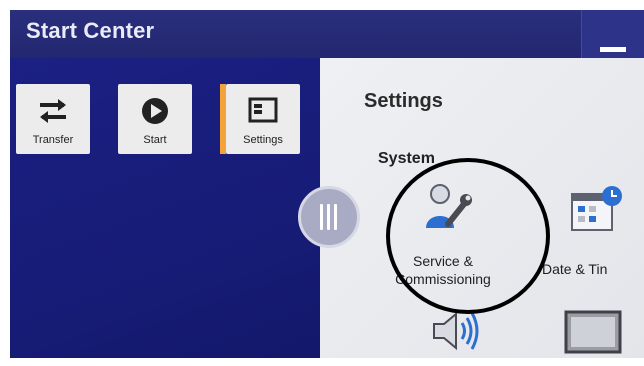 This screenshot has width=644, height=366. Describe the element at coordinates (263, 140) in the screenshot. I see `settings-label: Settings` at that location.